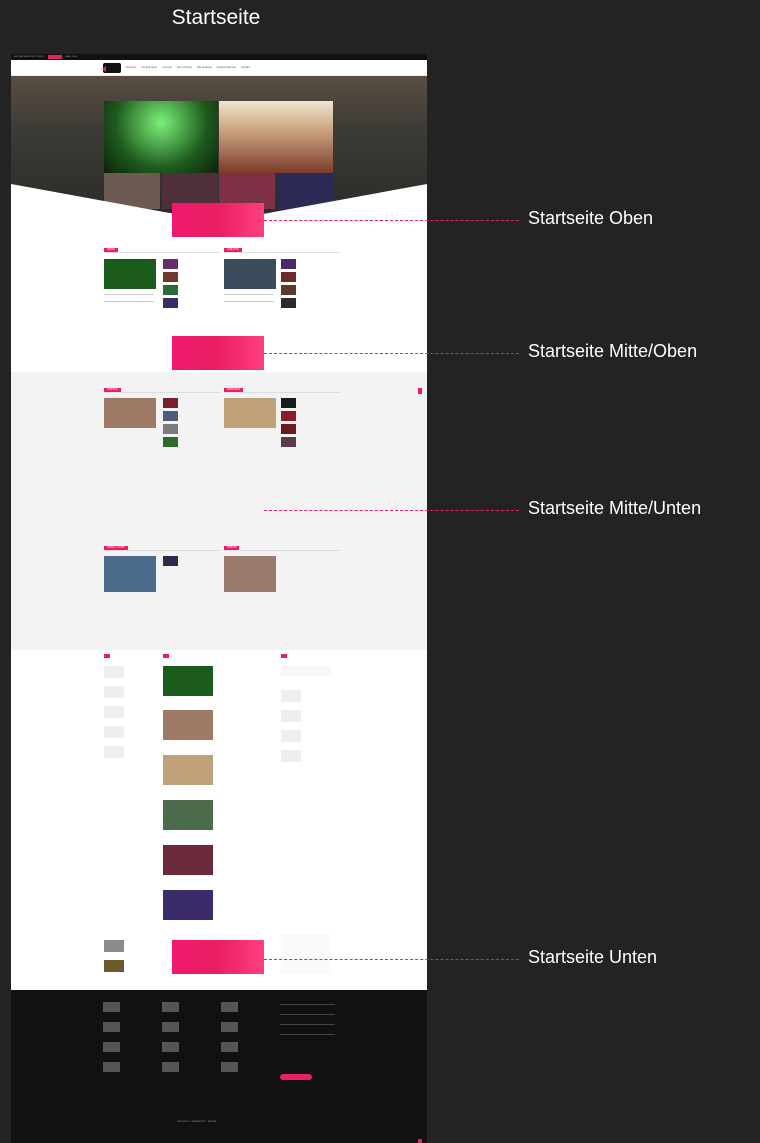  Describe the element at coordinates (131, 67) in the screenshot. I see `nav-item-home: Startseite` at that location.